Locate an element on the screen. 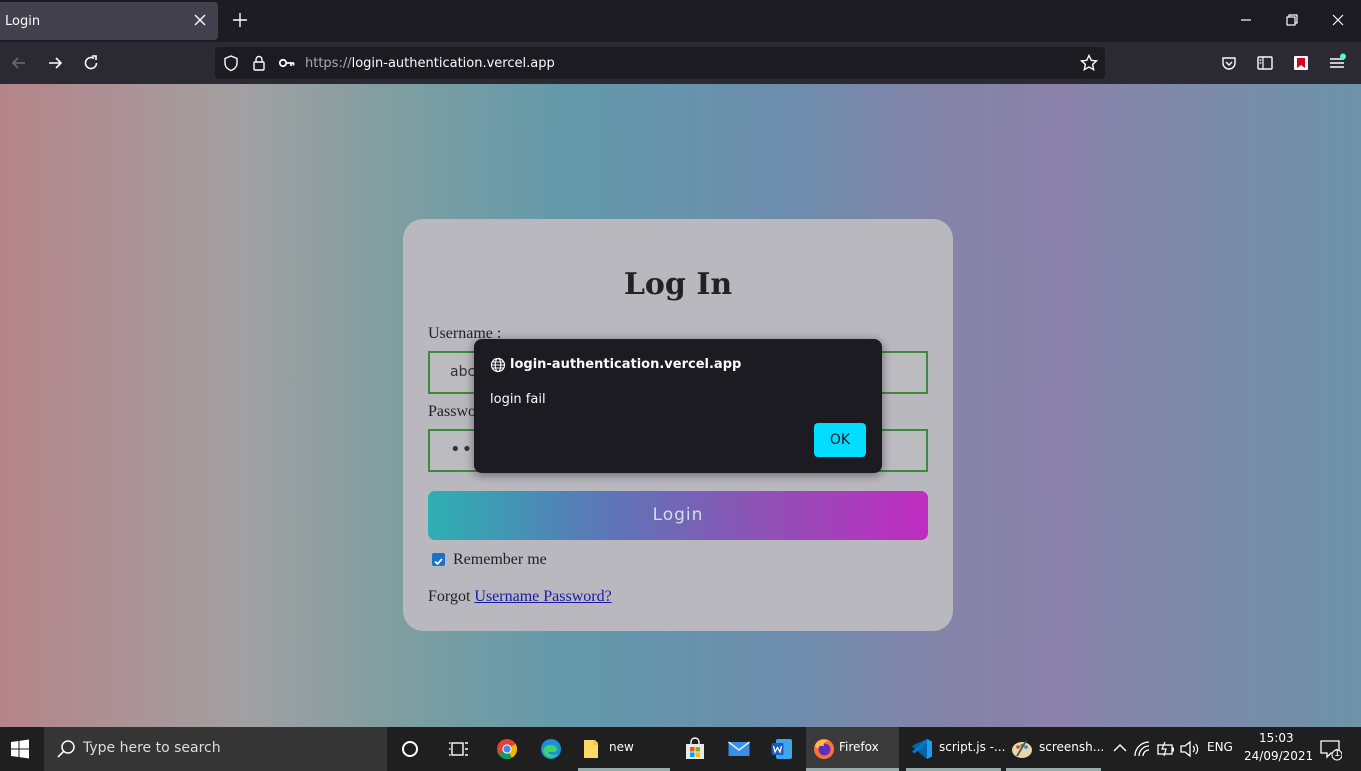 This screenshot has height=771, width=1361. forward-icon is located at coordinates (55, 63).